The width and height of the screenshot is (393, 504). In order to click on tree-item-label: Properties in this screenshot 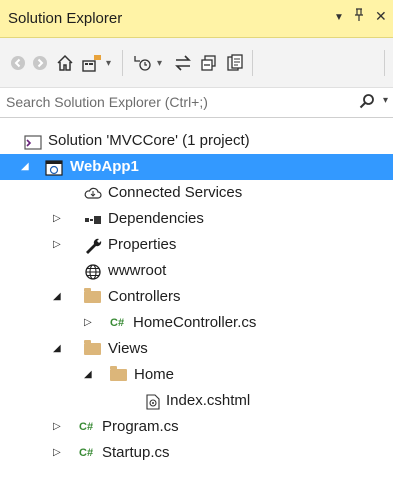, I will do `click(142, 244)`.